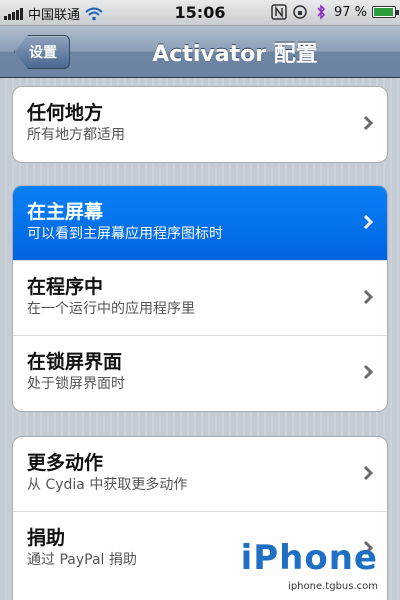 The image size is (400, 600). Describe the element at coordinates (333, 586) in the screenshot. I see `watermark-url: iphone.tgbus.com` at that location.